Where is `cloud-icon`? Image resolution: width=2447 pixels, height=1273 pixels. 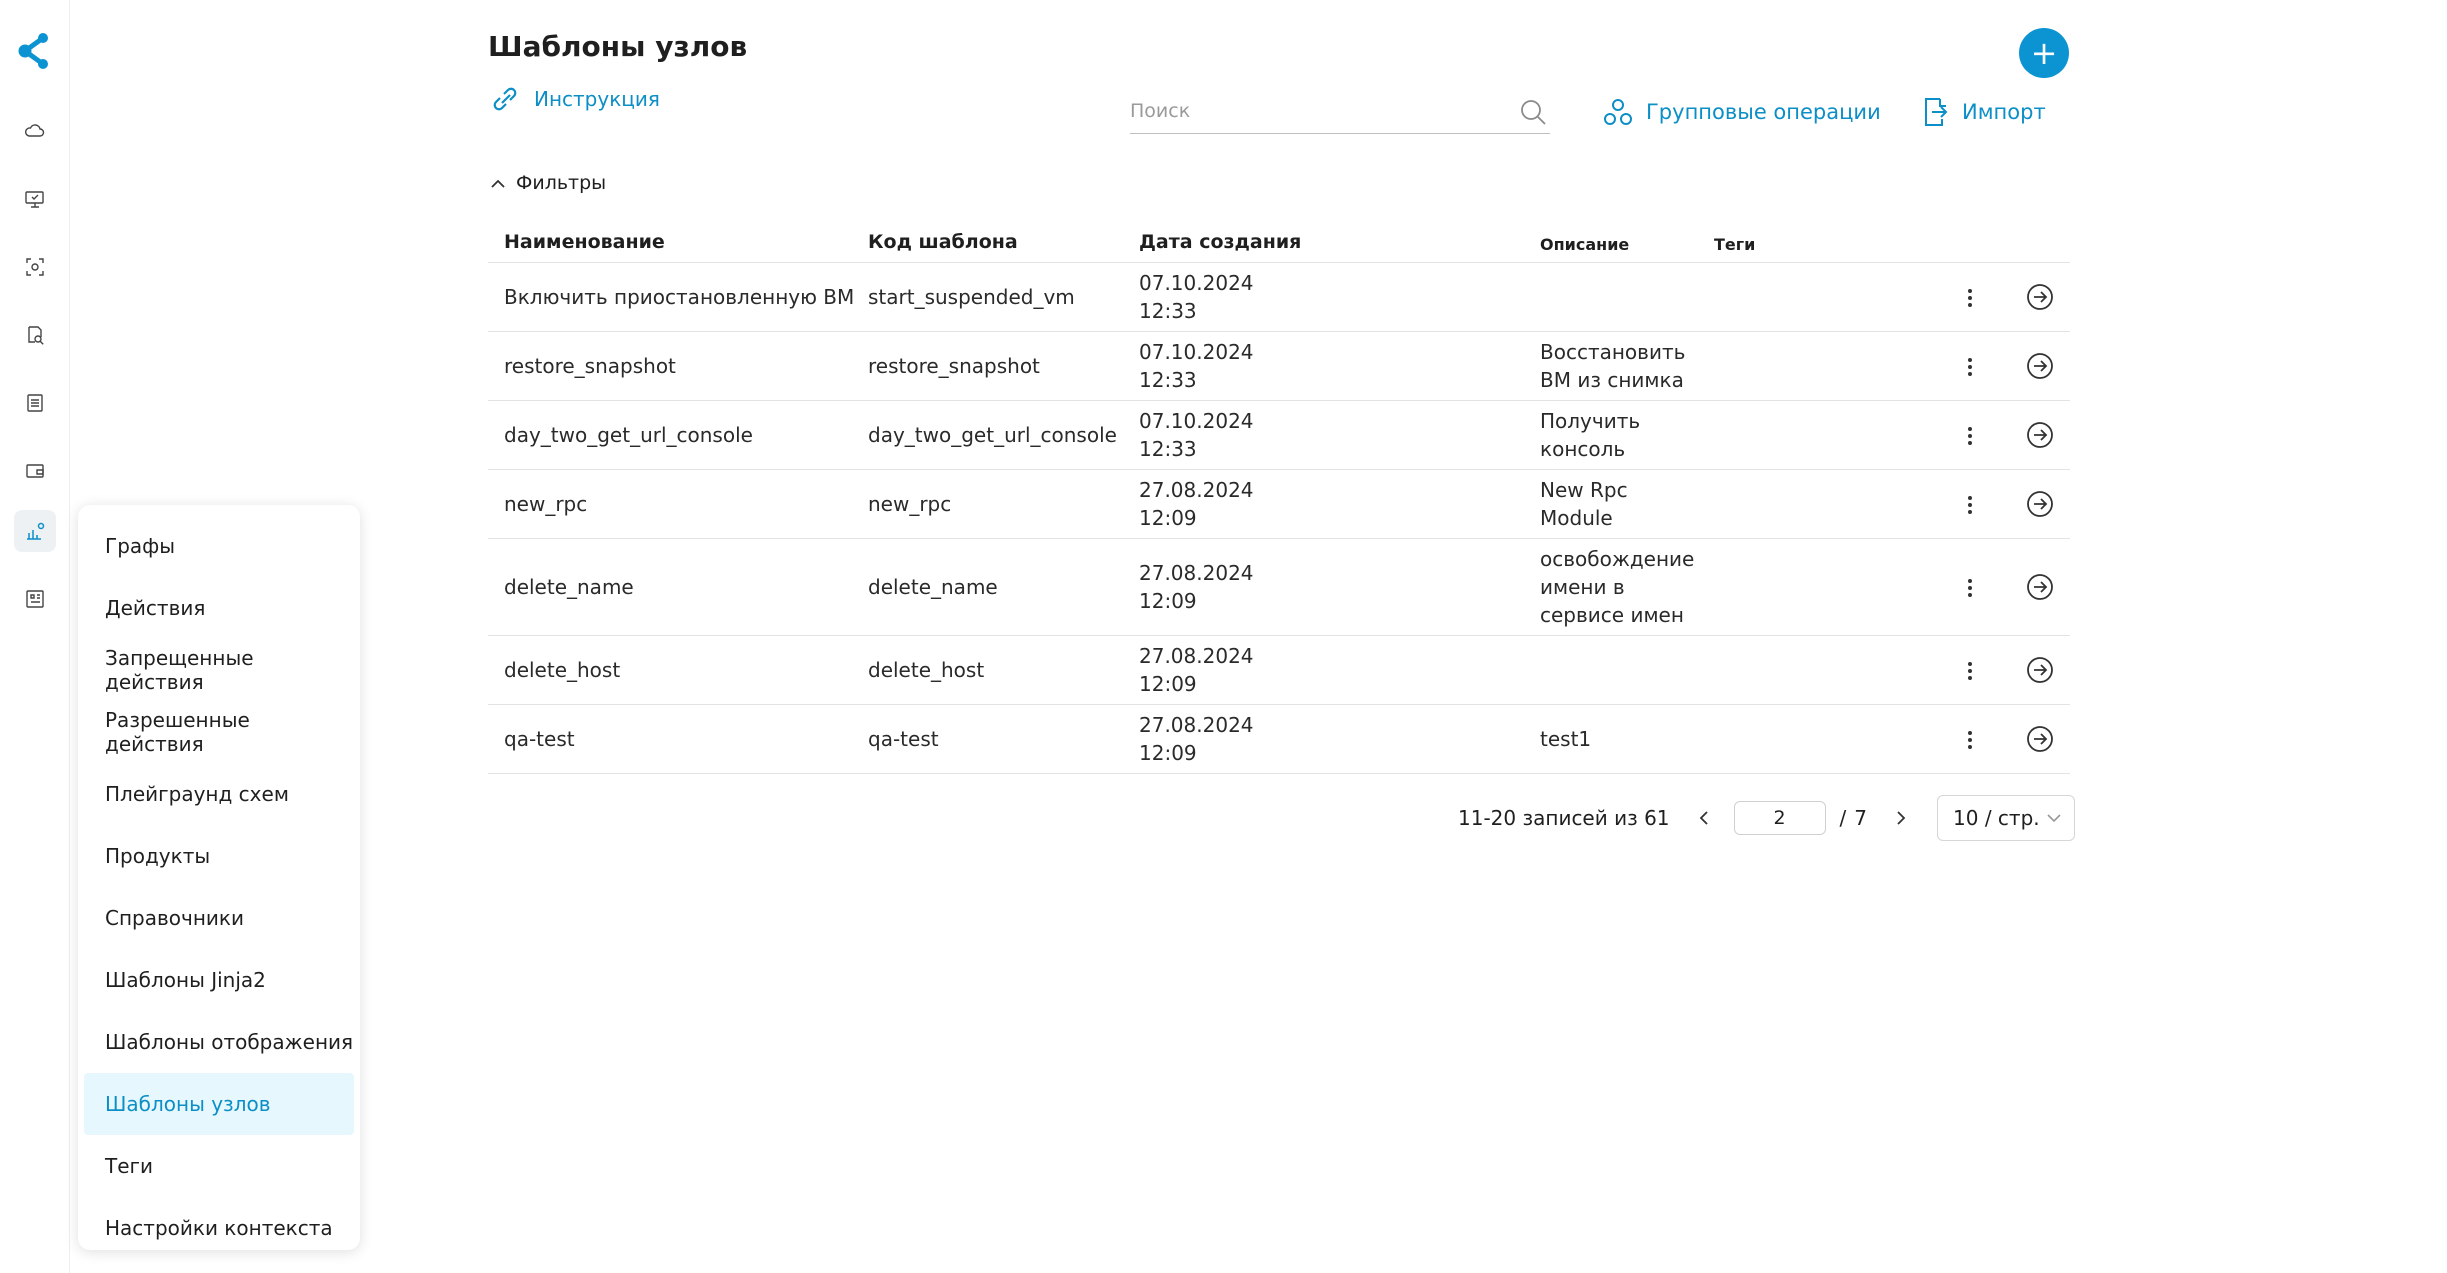 cloud-icon is located at coordinates (35, 130).